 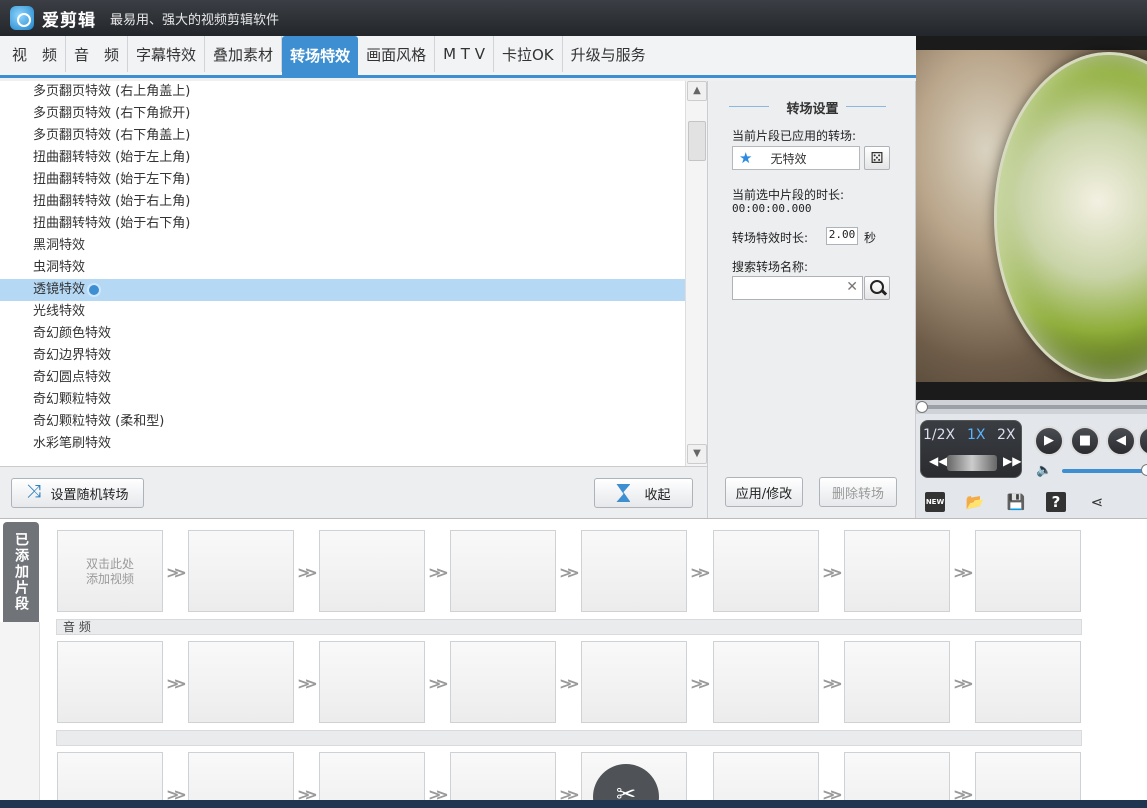 What do you see at coordinates (788, 195) in the screenshot?
I see `clip-duration-label: 当前选中片段的时长:` at bounding box center [788, 195].